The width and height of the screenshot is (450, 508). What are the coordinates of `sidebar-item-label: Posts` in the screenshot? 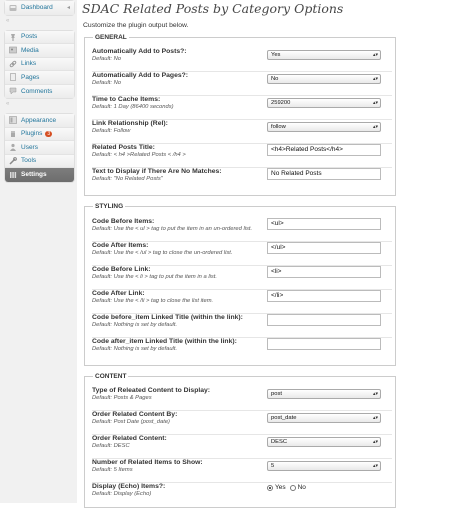 It's located at (29, 37).